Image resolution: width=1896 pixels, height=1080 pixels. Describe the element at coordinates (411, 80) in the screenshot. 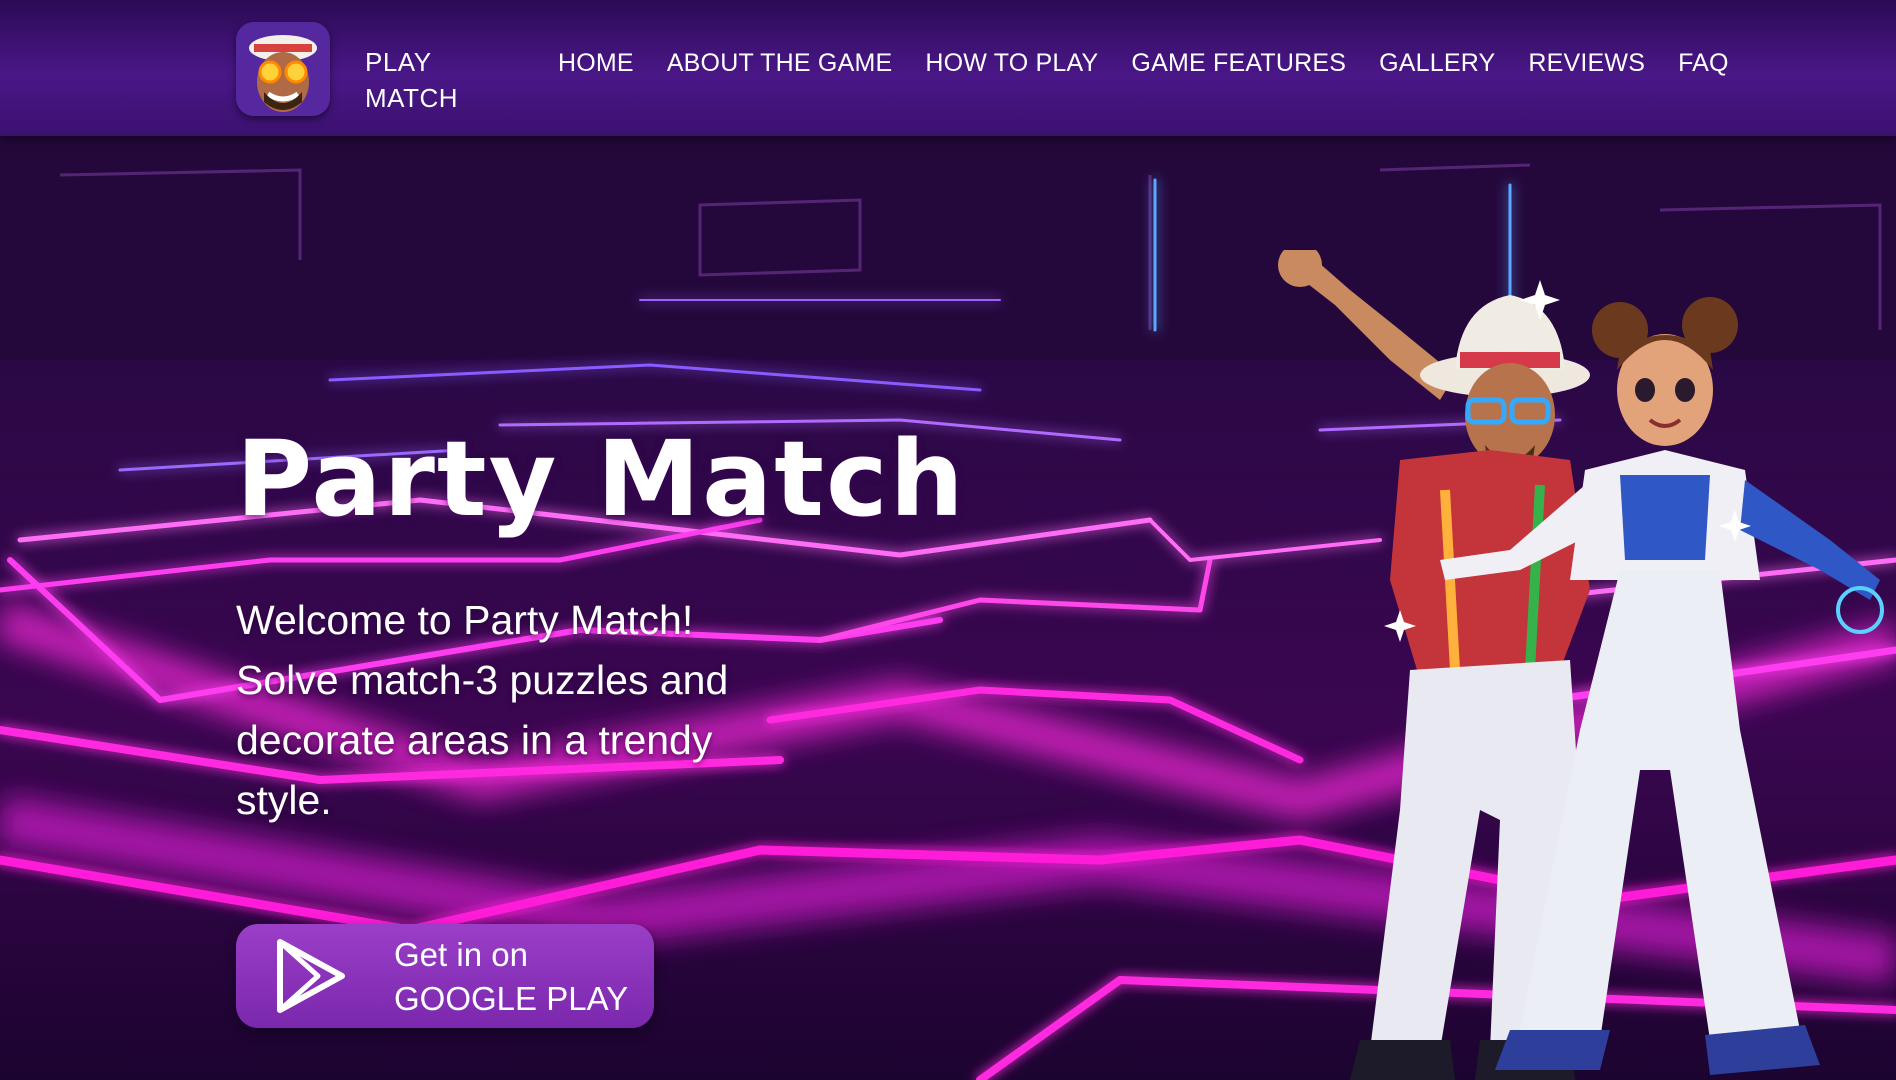

I see `brand-name: PLAY MATCH` at that location.